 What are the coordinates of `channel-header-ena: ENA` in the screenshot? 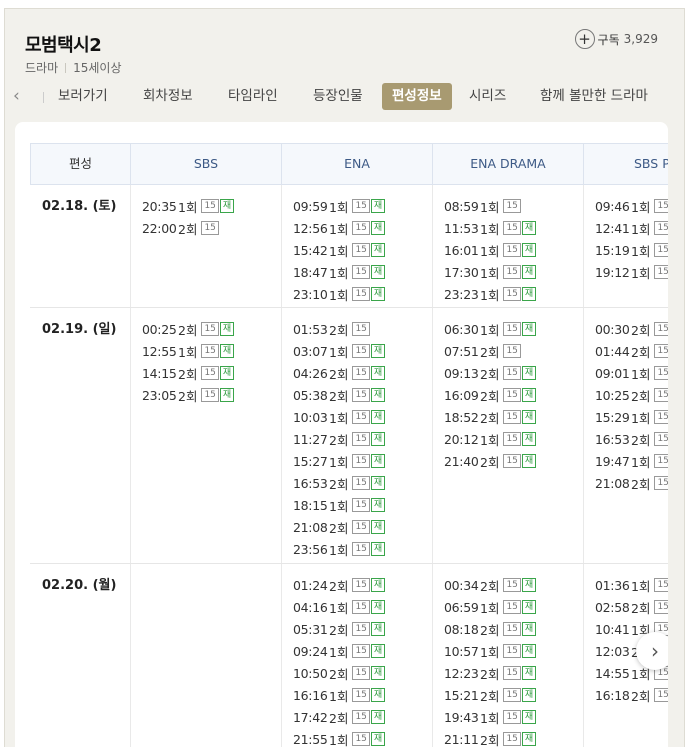 It's located at (356, 164).